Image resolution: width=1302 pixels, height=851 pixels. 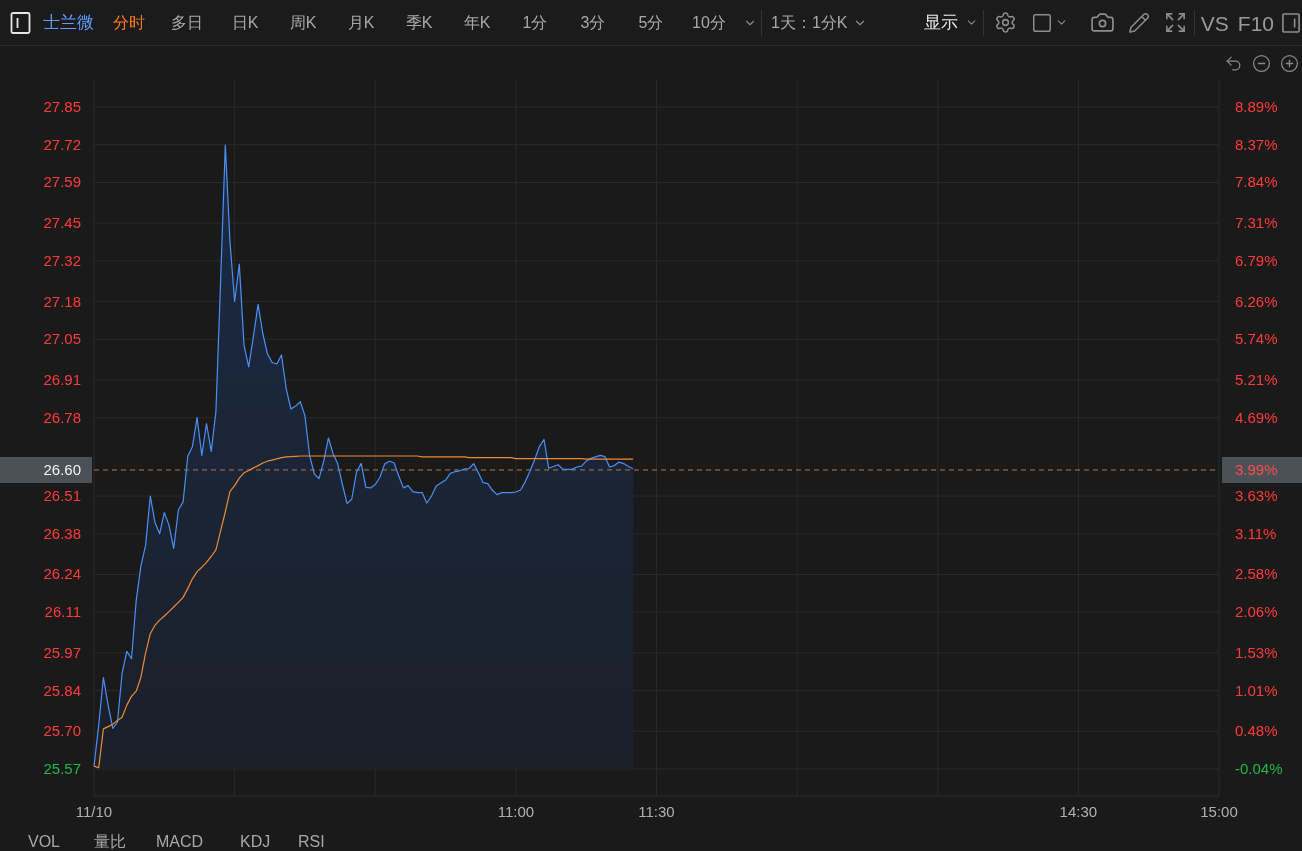 What do you see at coordinates (61, 144) in the screenshot?
I see `price-axis-label: 27.72` at bounding box center [61, 144].